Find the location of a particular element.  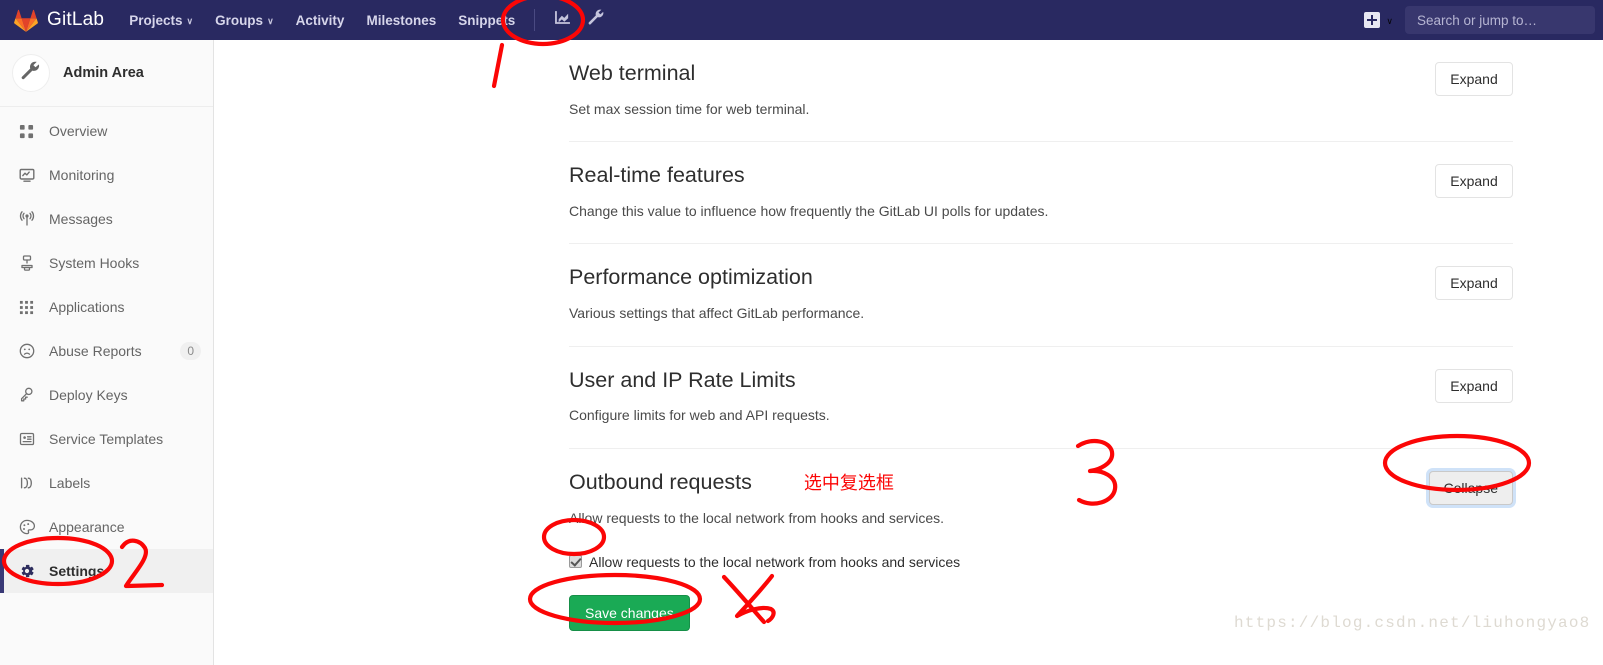

sidebar-item-system-hooks: System Hooks is located at coordinates (106, 263).